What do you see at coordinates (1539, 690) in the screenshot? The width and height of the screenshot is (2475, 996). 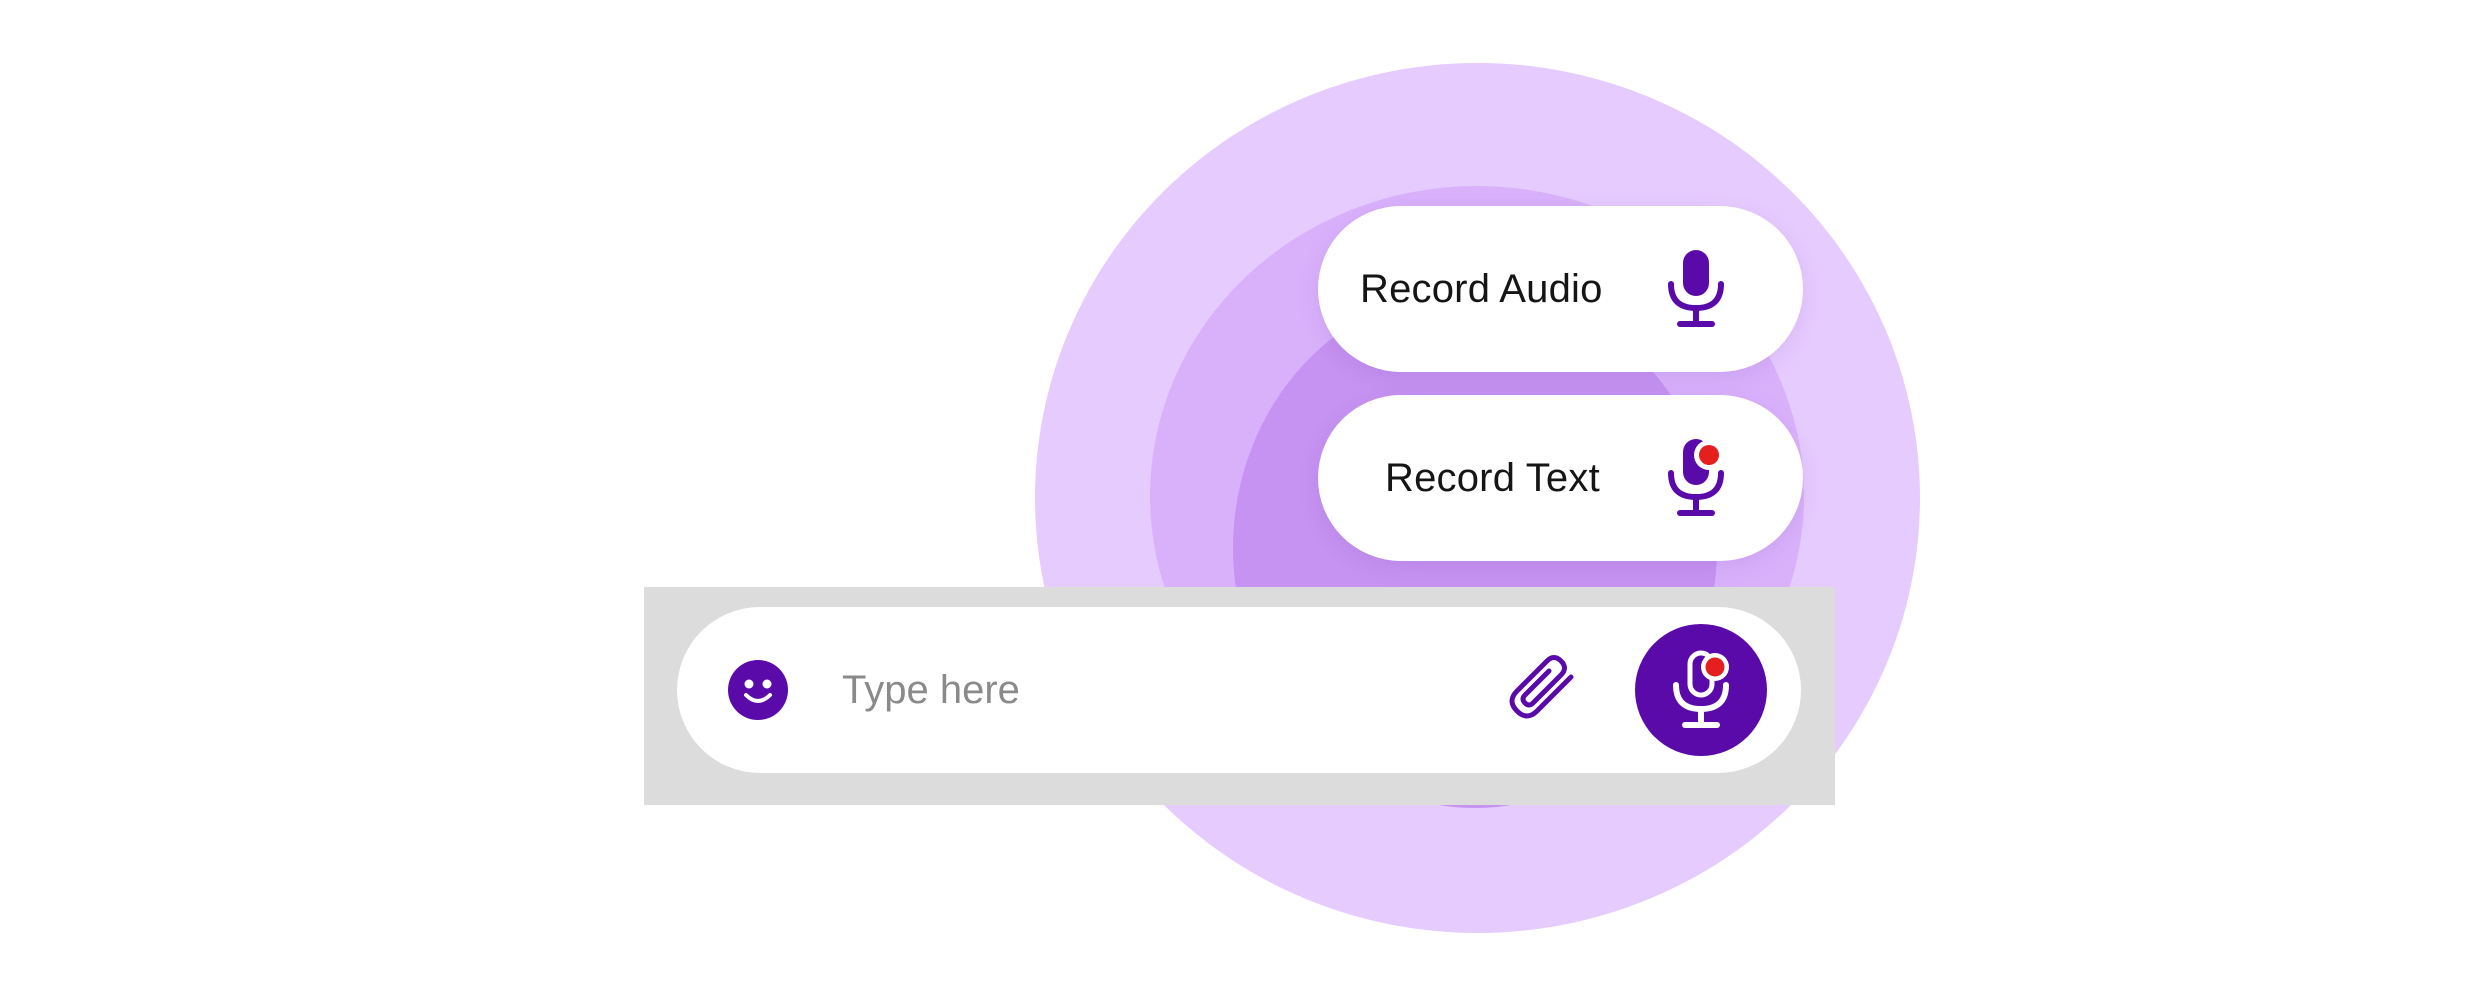 I see `paperclip-icon` at bounding box center [1539, 690].